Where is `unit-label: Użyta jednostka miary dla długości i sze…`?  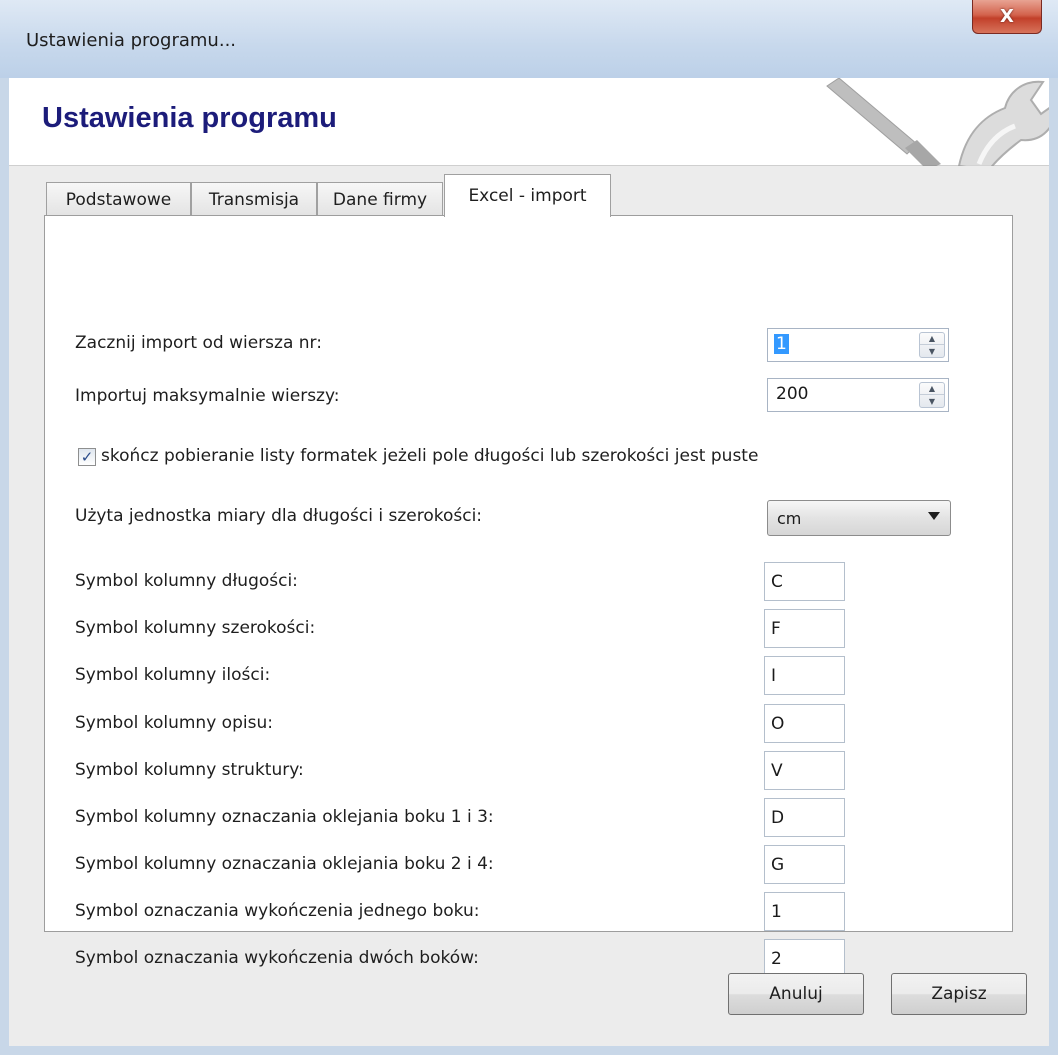 unit-label: Użyta jednostka miary dla długości i sze… is located at coordinates (279, 516).